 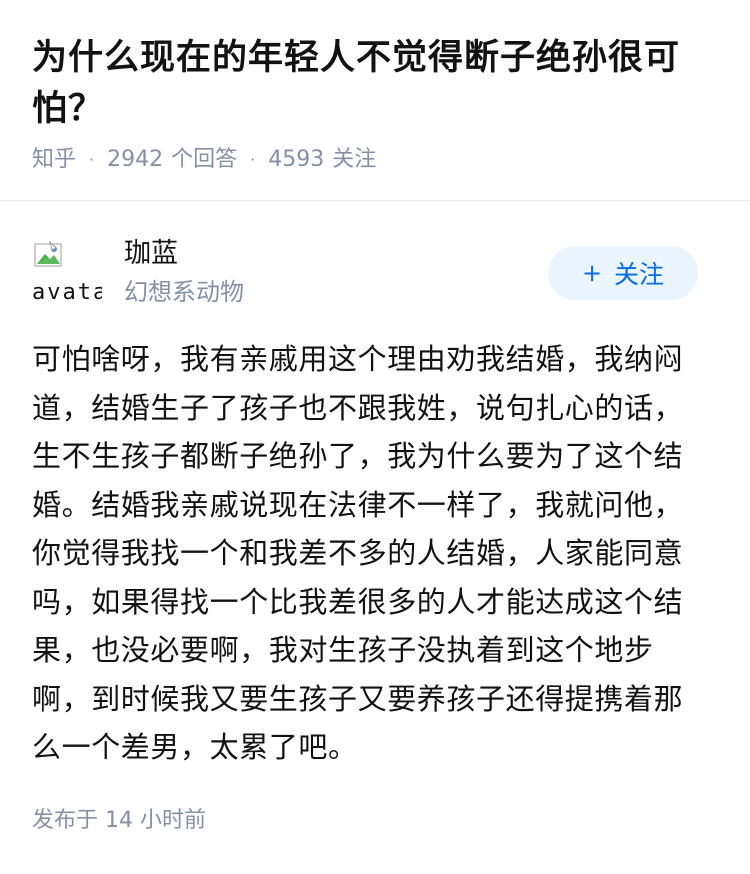 I want to click on question-meta: 知乎 · 2942 个回答 · 4593 关注, so click(x=204, y=160).